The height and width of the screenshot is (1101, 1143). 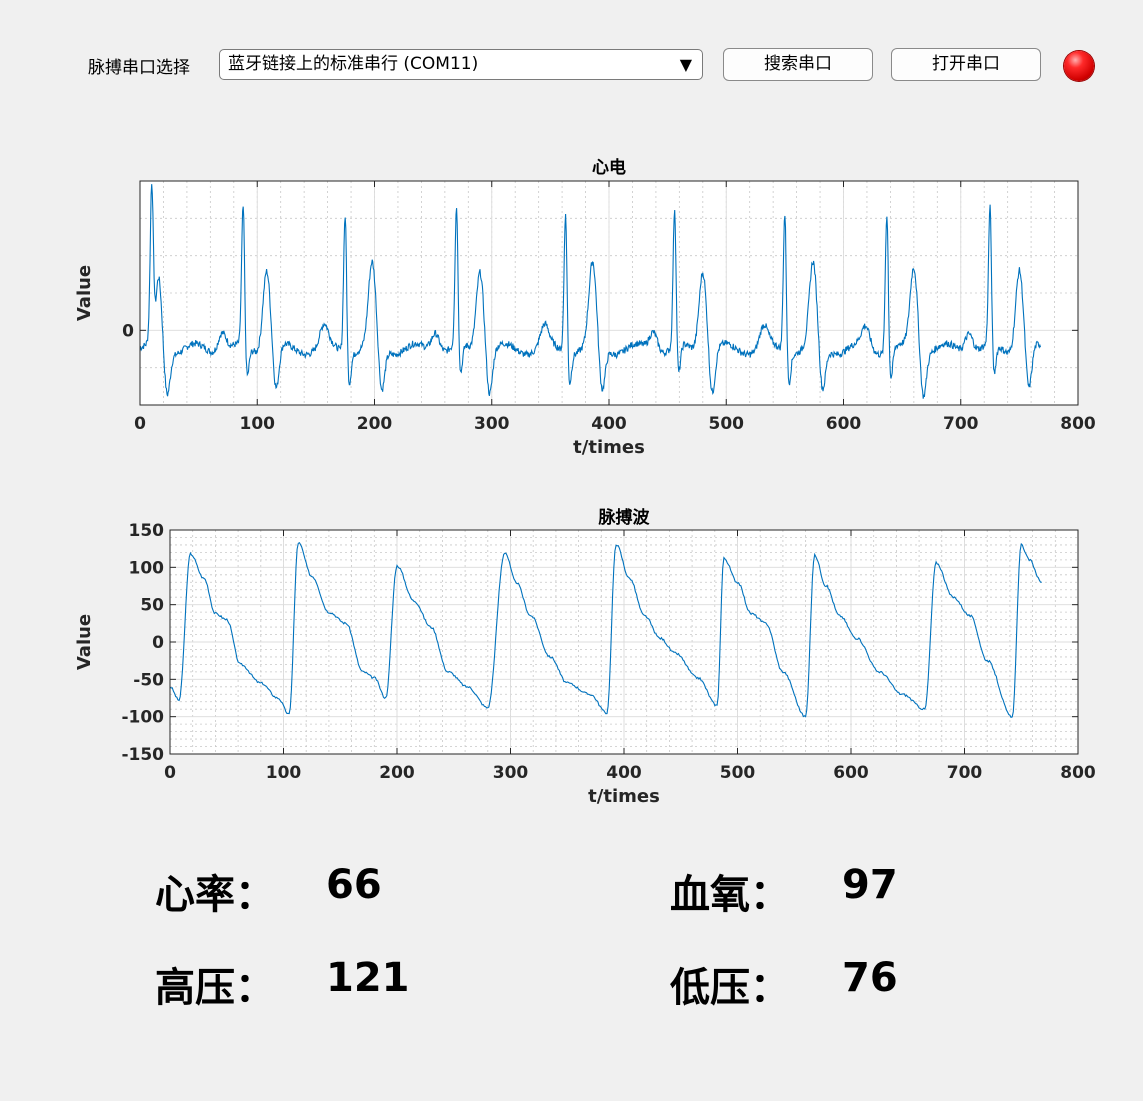 I want to click on x-tick-label: 500, so click(x=738, y=773).